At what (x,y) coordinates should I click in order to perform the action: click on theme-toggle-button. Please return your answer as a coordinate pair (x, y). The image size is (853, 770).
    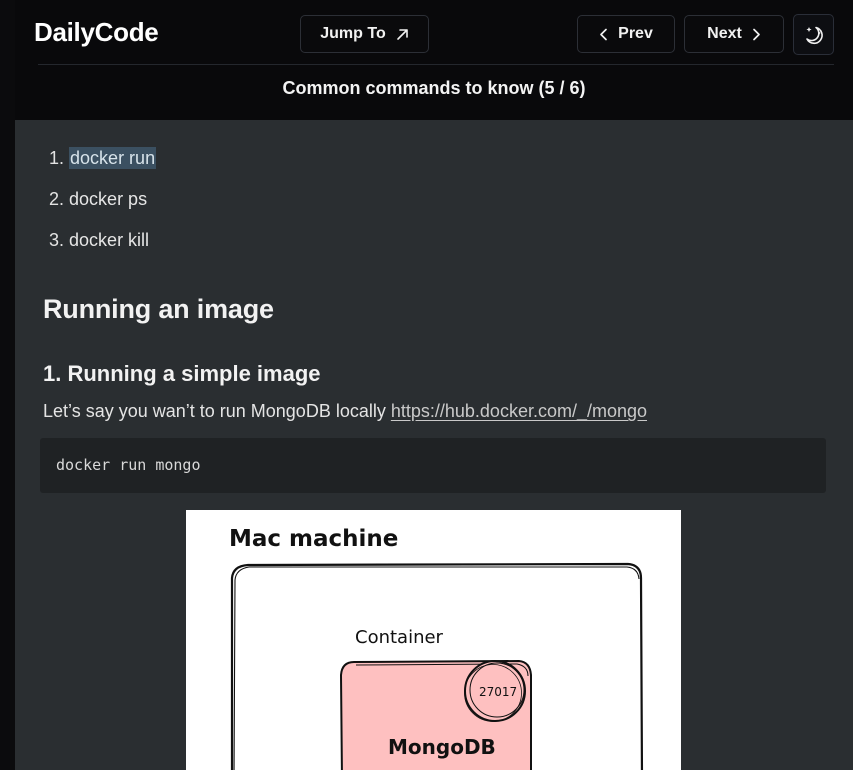
    Looking at the image, I should click on (813, 34).